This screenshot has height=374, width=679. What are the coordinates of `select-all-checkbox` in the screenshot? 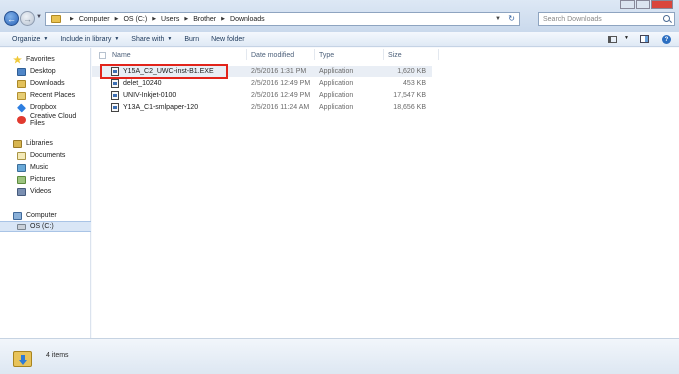 It's located at (102, 55).